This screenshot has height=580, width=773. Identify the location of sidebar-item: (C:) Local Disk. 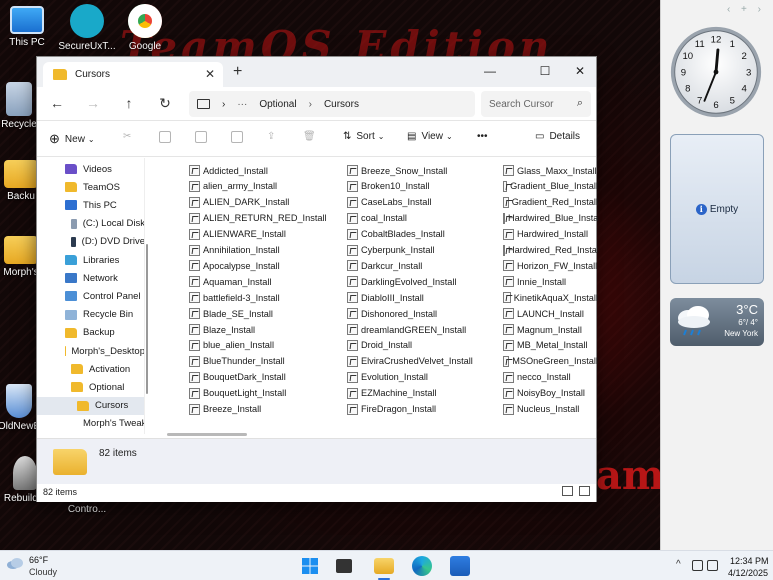
(90, 224).